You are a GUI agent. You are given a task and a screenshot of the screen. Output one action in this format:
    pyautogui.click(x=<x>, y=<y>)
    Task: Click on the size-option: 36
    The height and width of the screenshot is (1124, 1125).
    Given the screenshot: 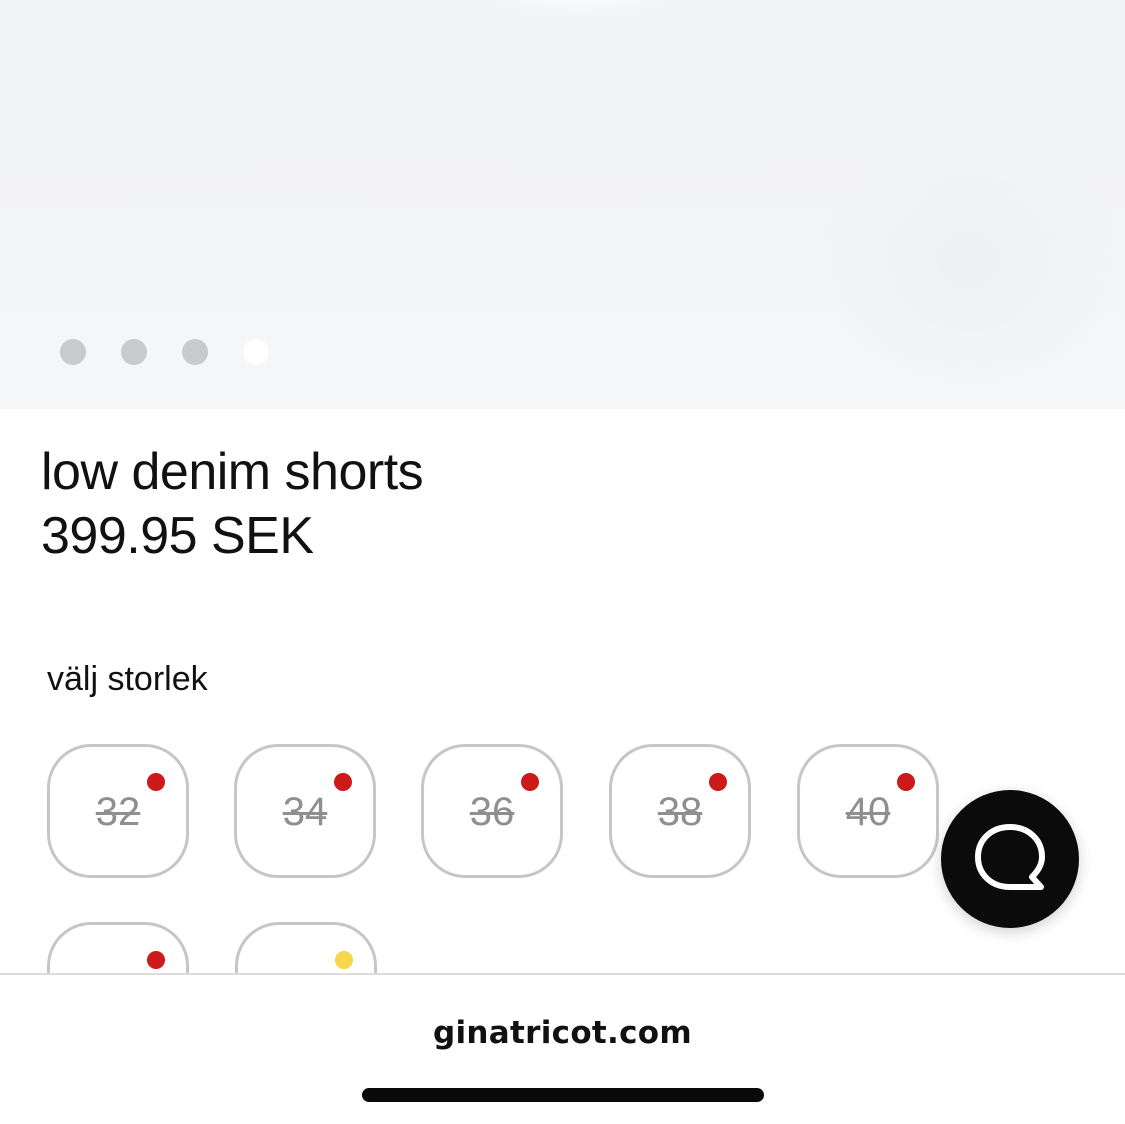 What is the action you would take?
    pyautogui.click(x=492, y=811)
    